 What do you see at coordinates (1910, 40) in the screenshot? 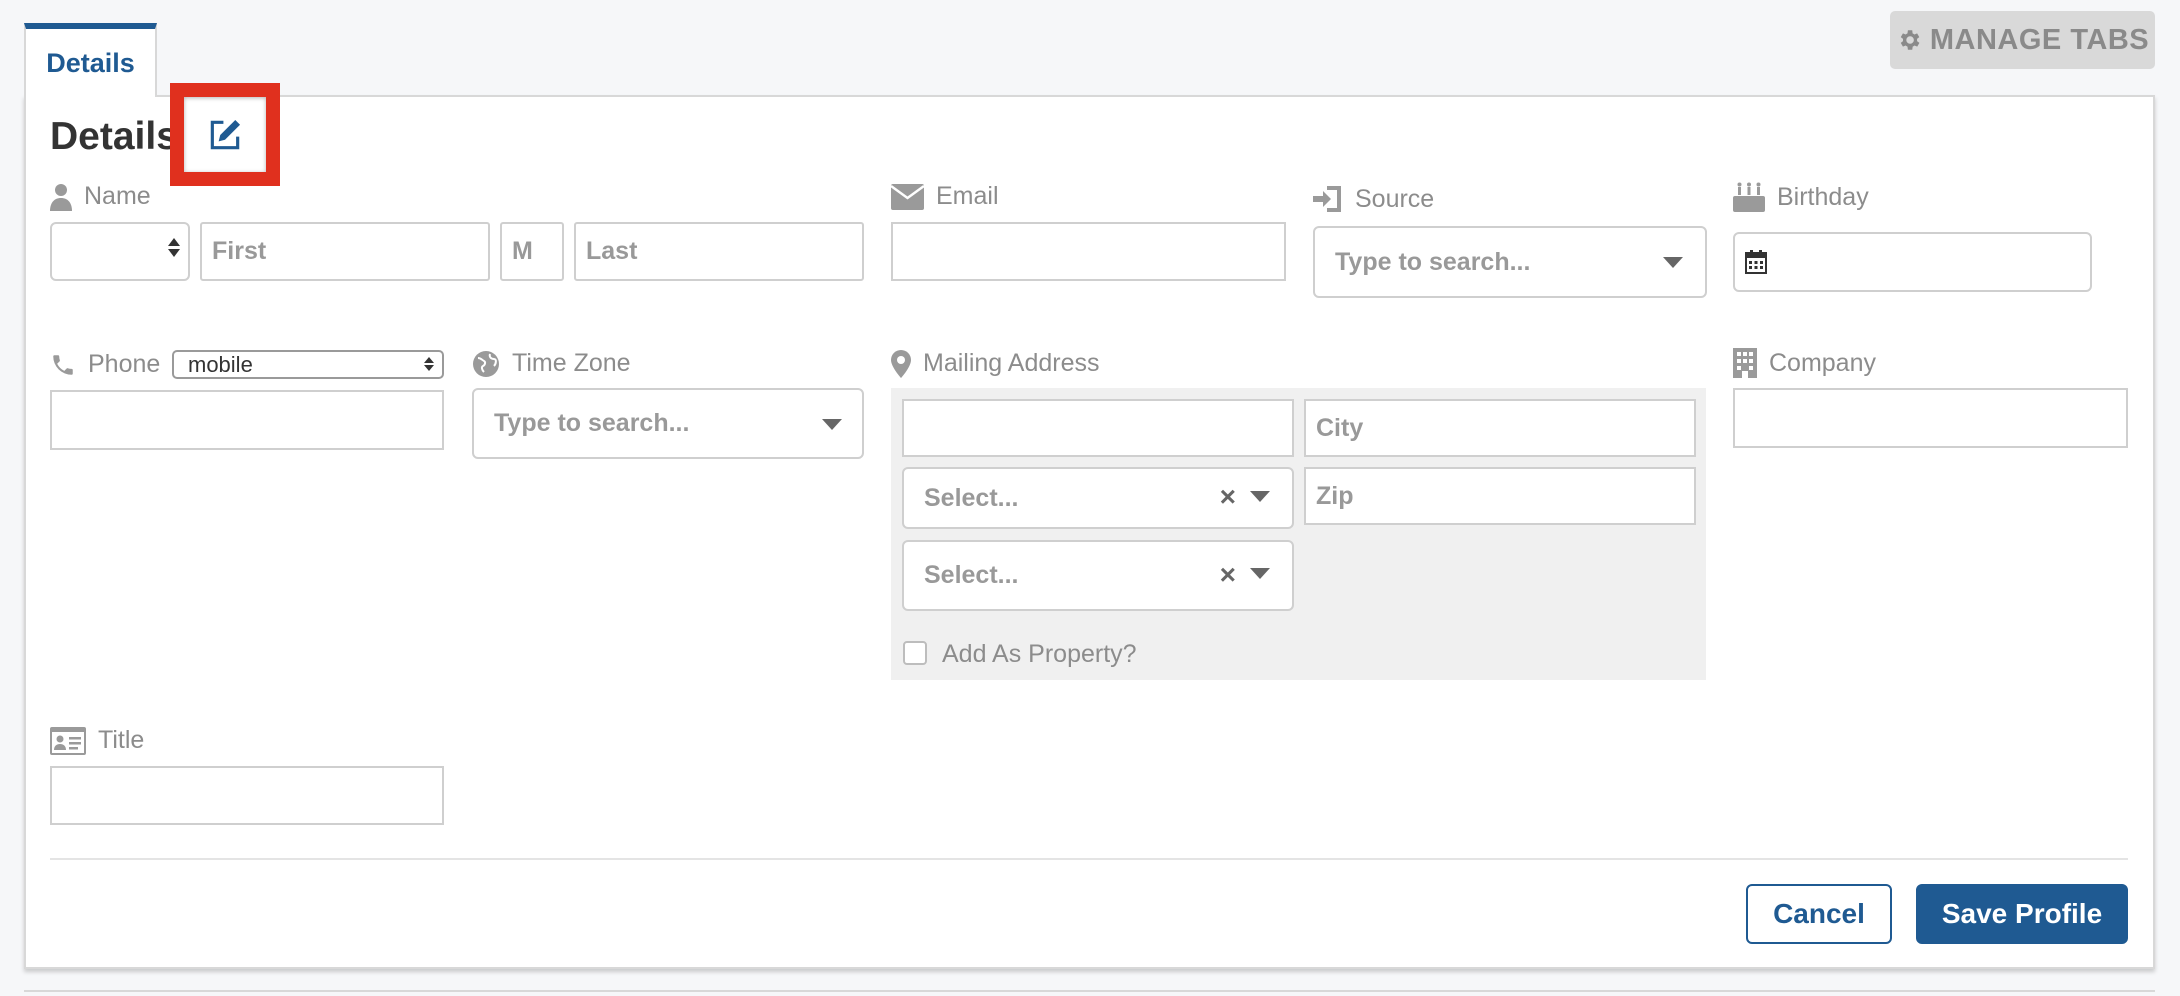
I see `gear-icon` at bounding box center [1910, 40].